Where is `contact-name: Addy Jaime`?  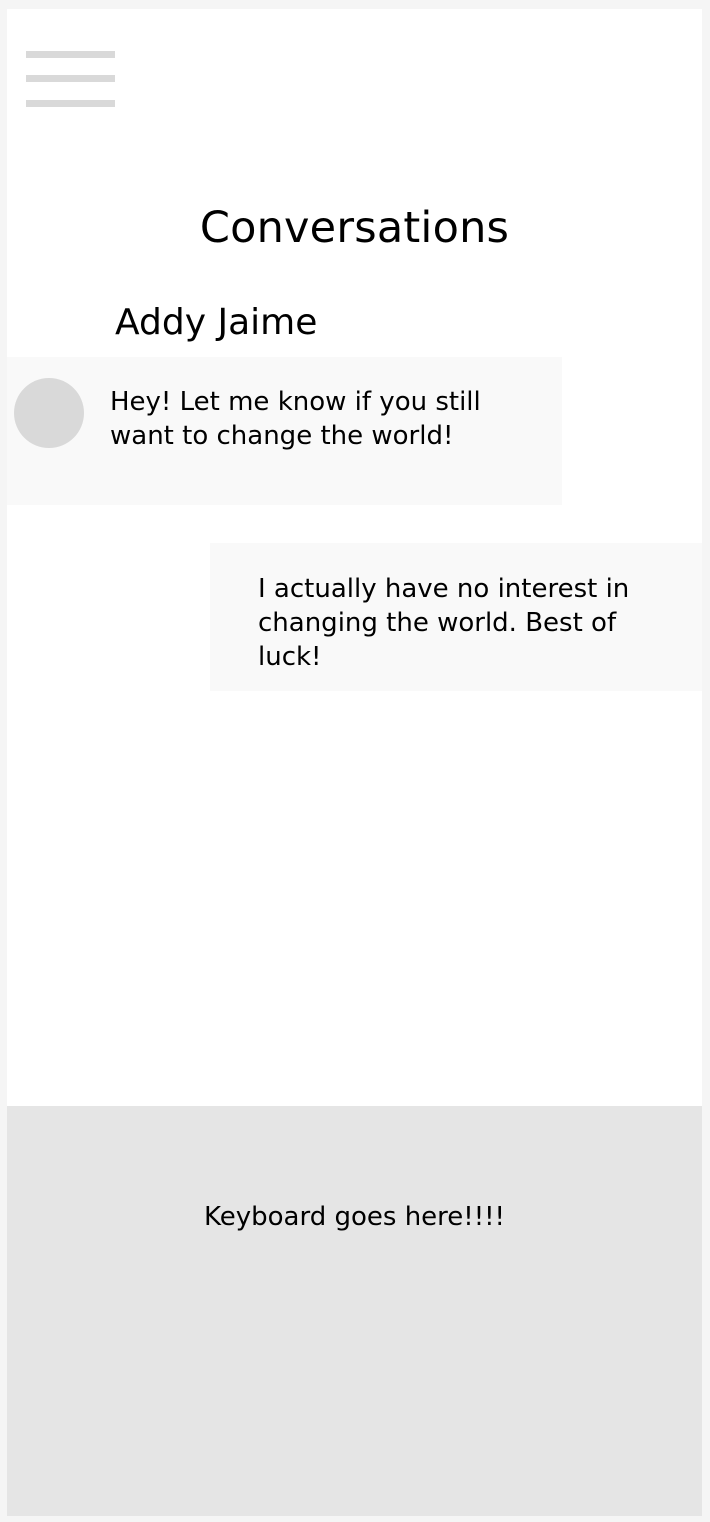
contact-name: Addy Jaime is located at coordinates (216, 322).